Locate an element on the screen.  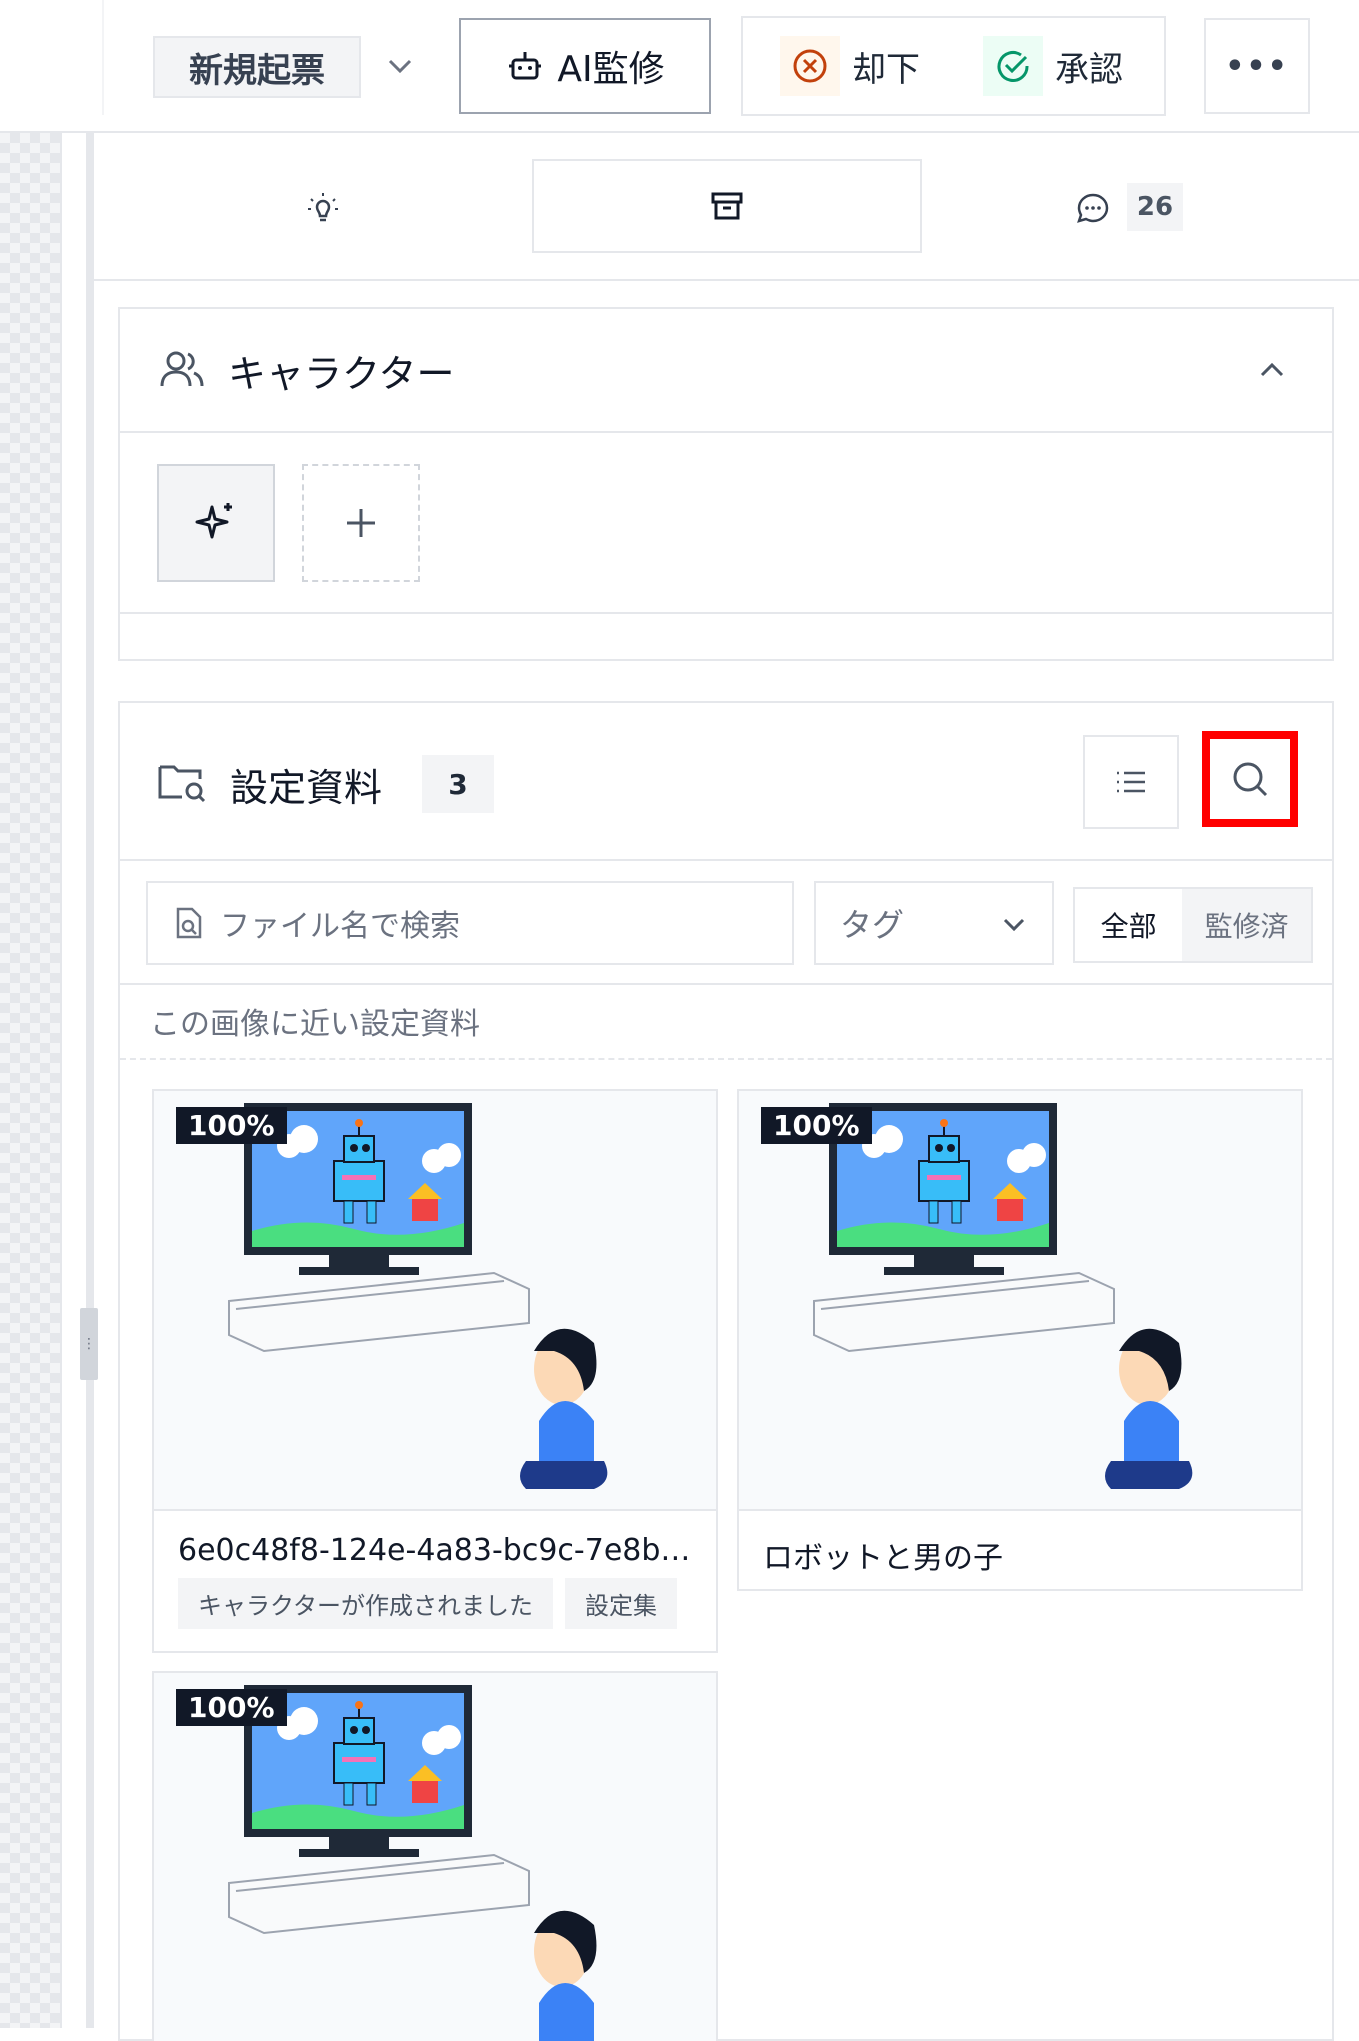
more-options-button: ••• is located at coordinates (1257, 66).